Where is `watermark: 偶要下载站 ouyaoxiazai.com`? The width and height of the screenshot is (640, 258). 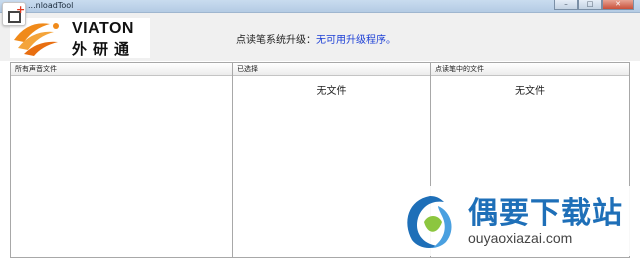 watermark: 偶要下载站 ouyaoxiazai.com is located at coordinates (516, 221).